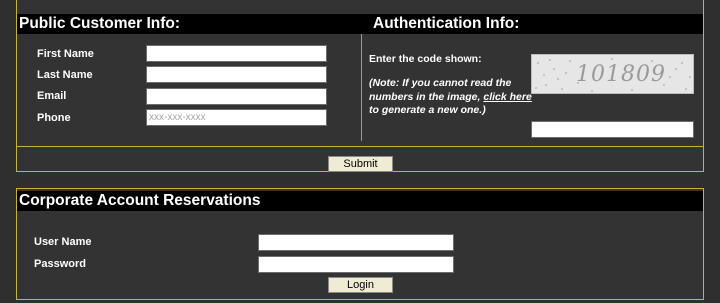 The image size is (720, 303). I want to click on captcha-code: 101809, so click(621, 74).